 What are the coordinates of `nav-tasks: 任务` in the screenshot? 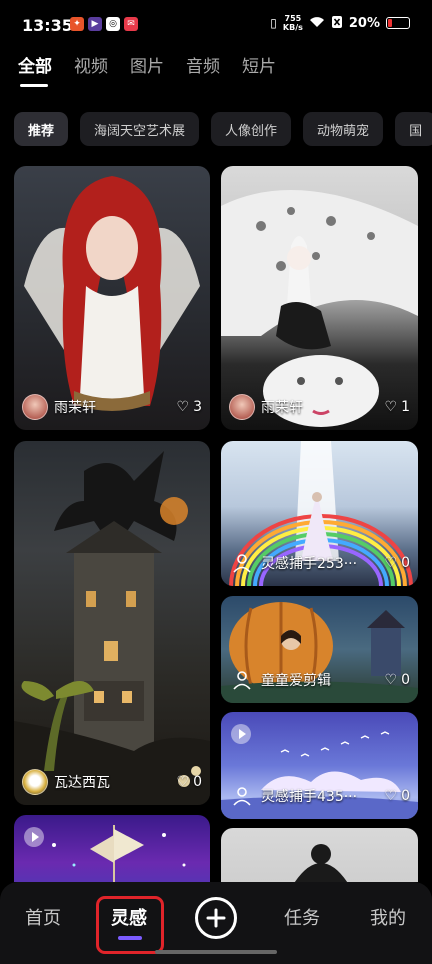 It's located at (302, 917).